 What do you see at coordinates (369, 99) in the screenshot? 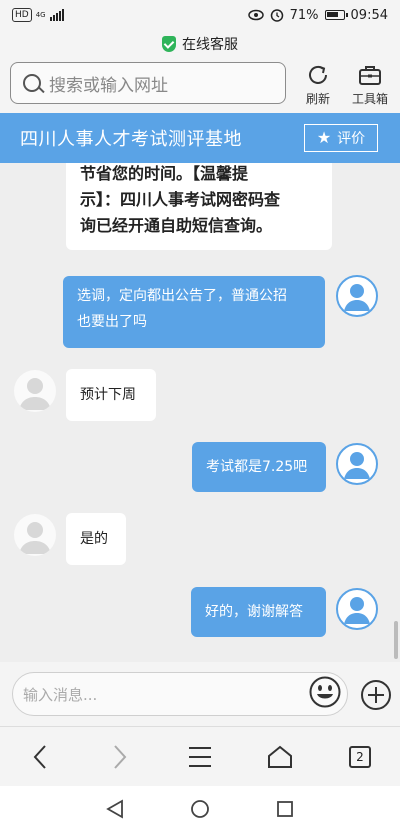
I see `toolbox-label: 工具箱` at bounding box center [369, 99].